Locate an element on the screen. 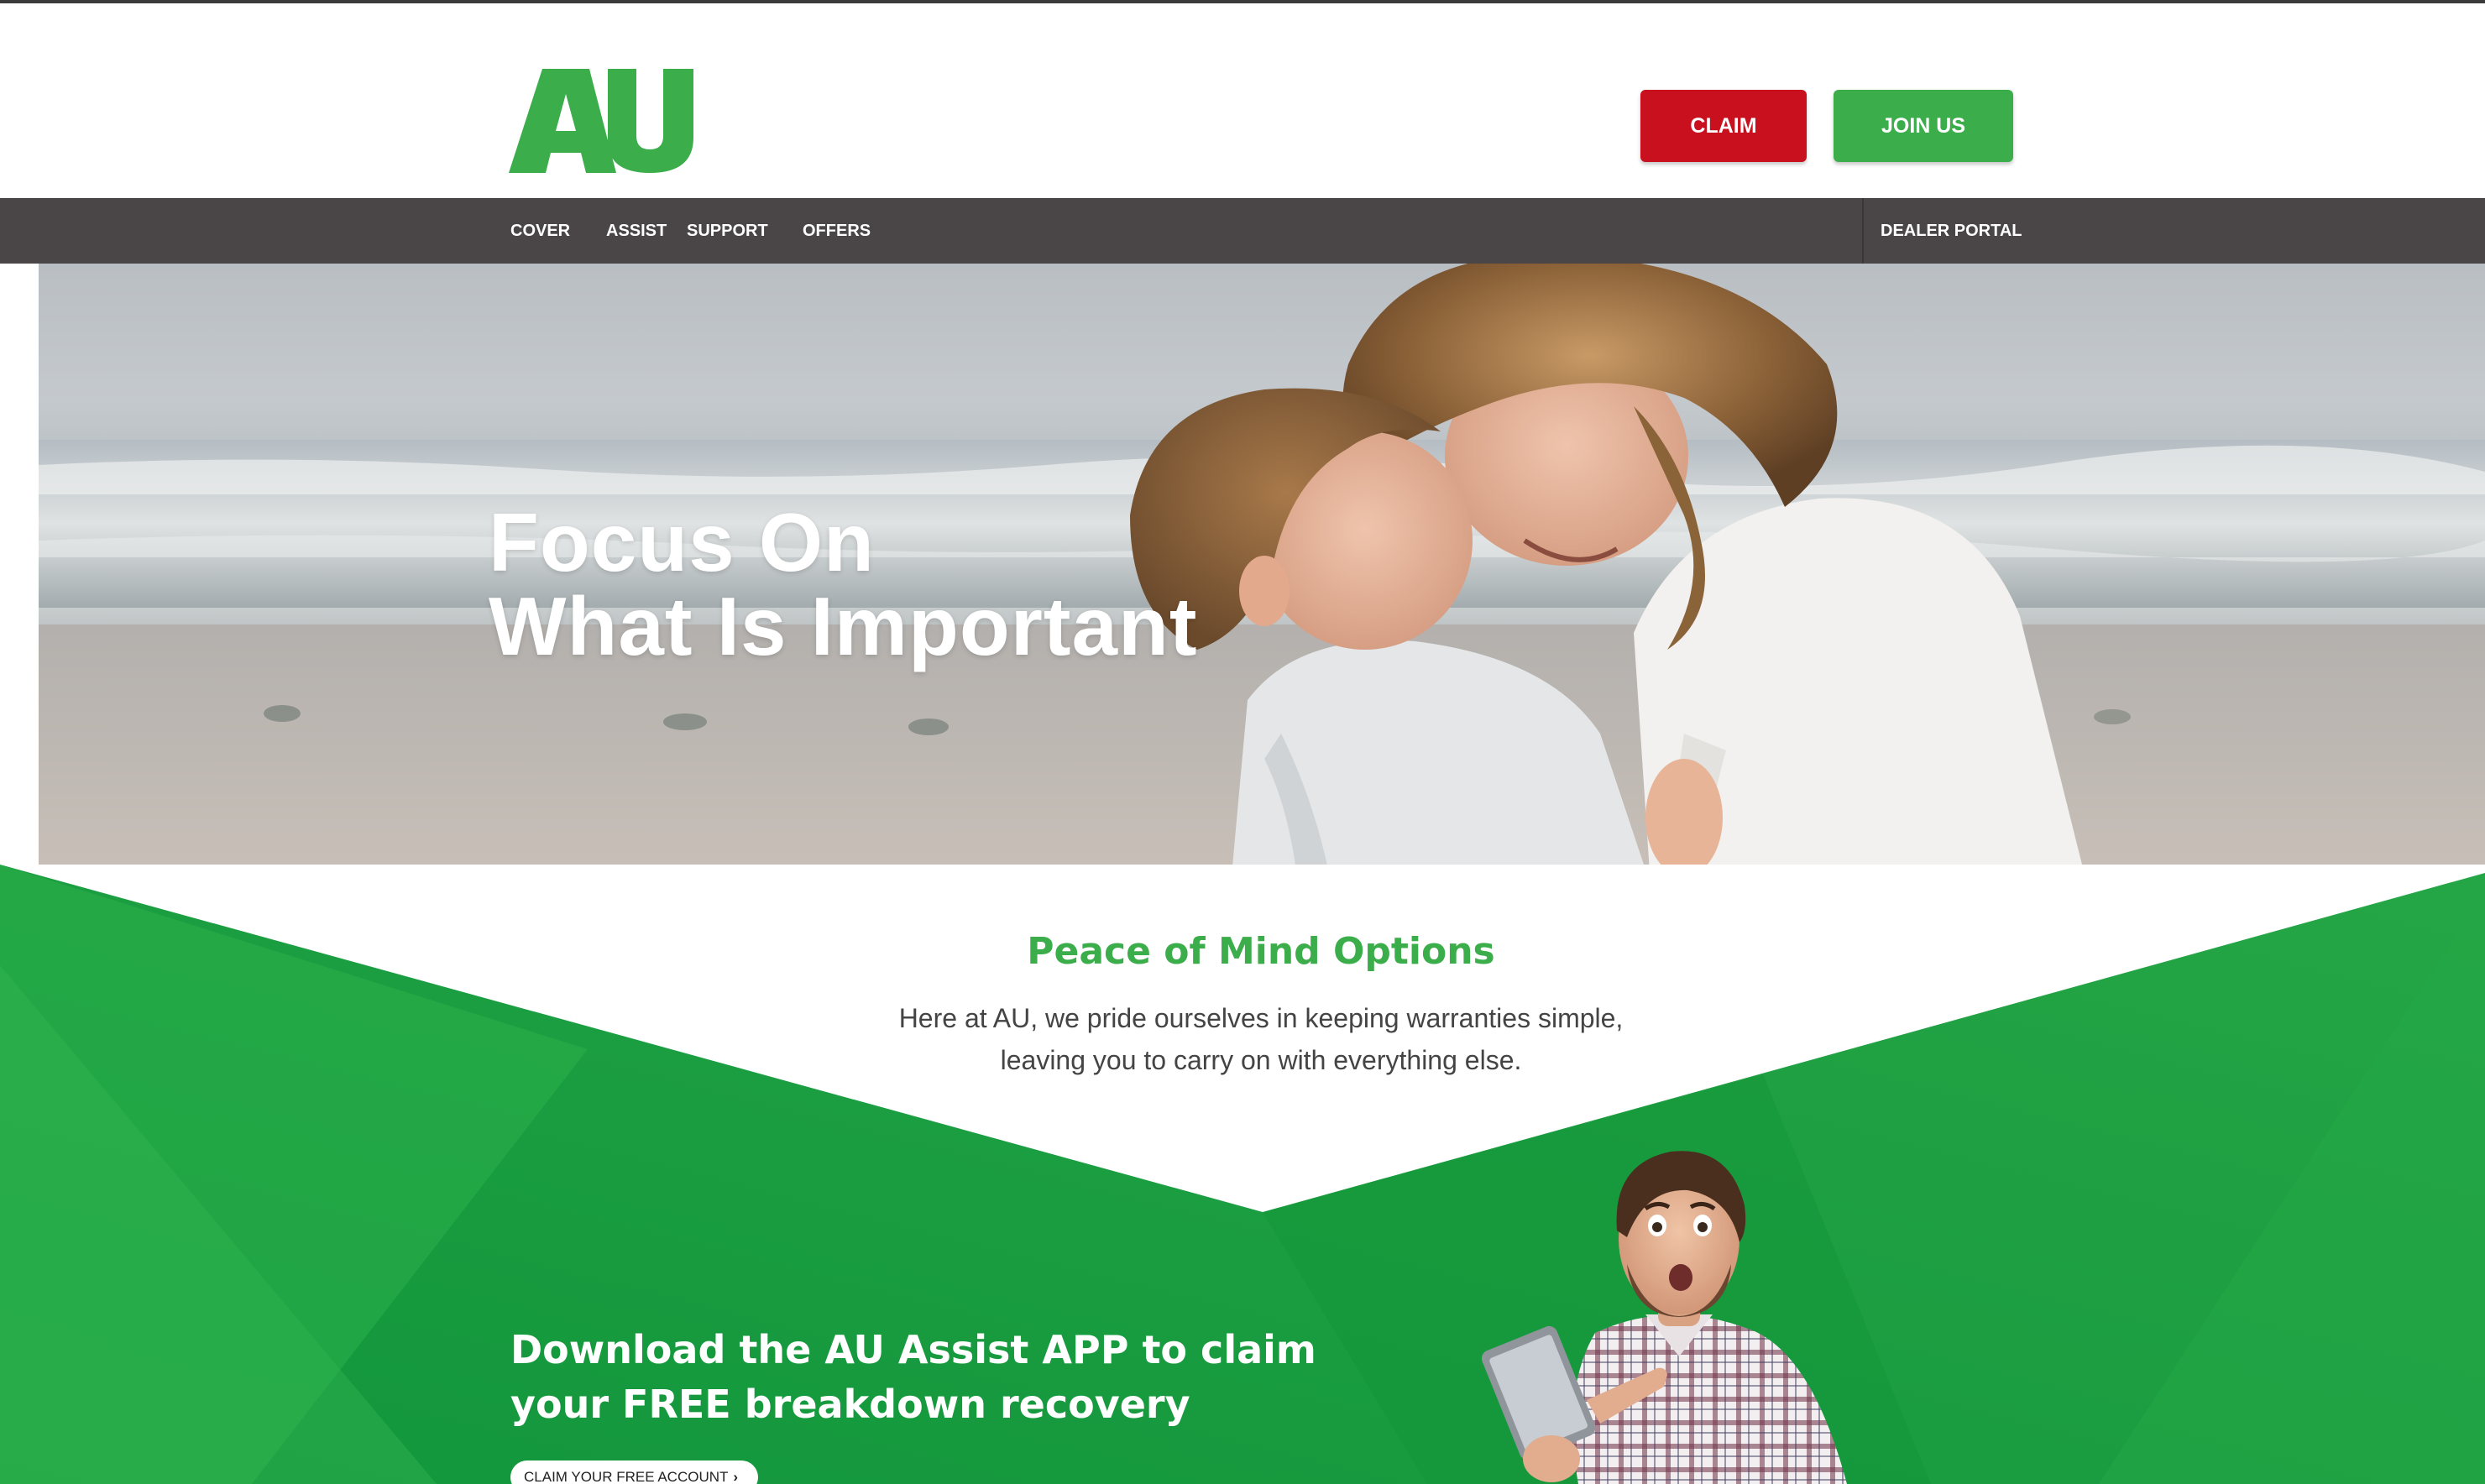 Image resolution: width=2485 pixels, height=1484 pixels. claim-free-account-button: CLAIM YOUR FREE ACCOUNT › is located at coordinates (634, 1472).